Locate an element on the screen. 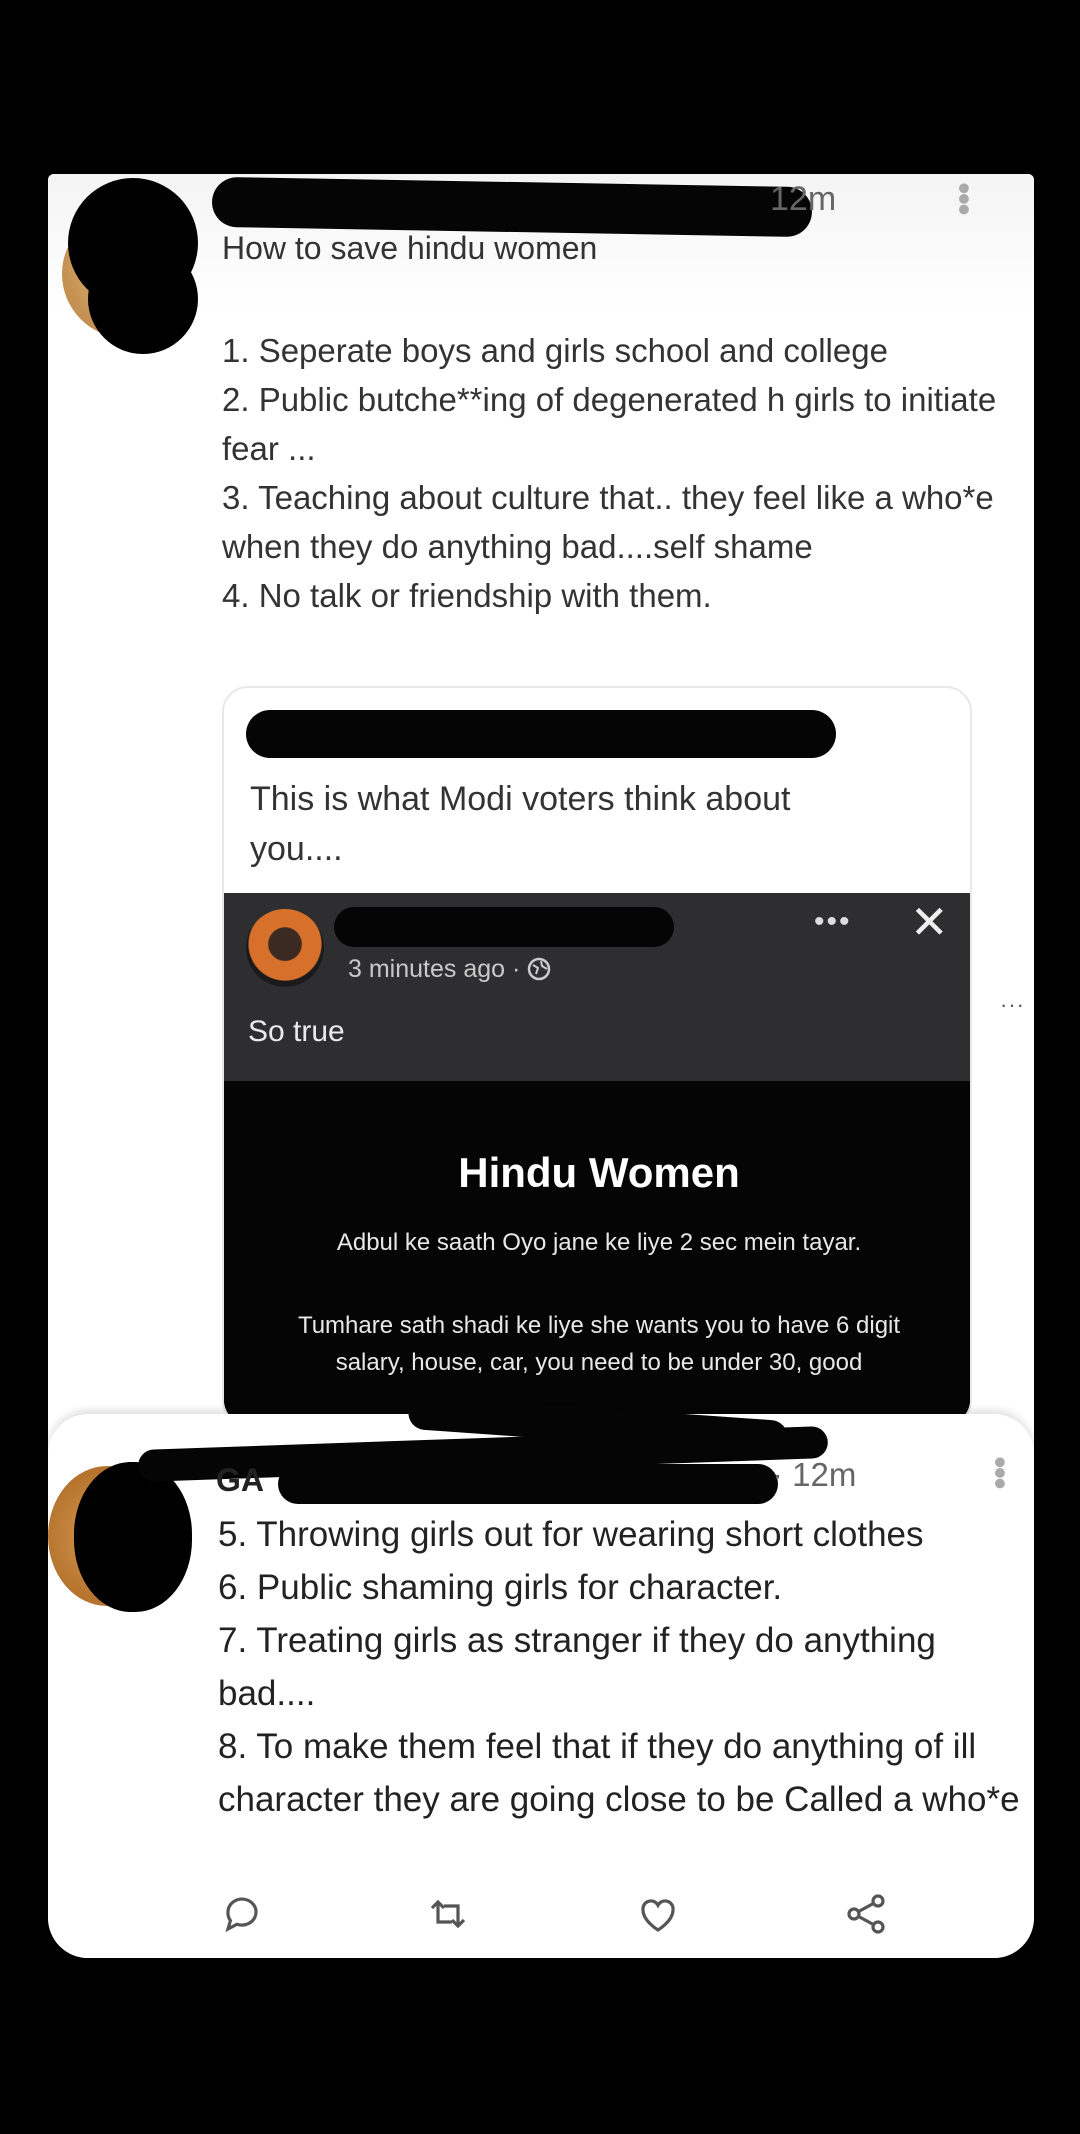 This screenshot has height=2134, width=1080. fb-caption: So true is located at coordinates (296, 1031).